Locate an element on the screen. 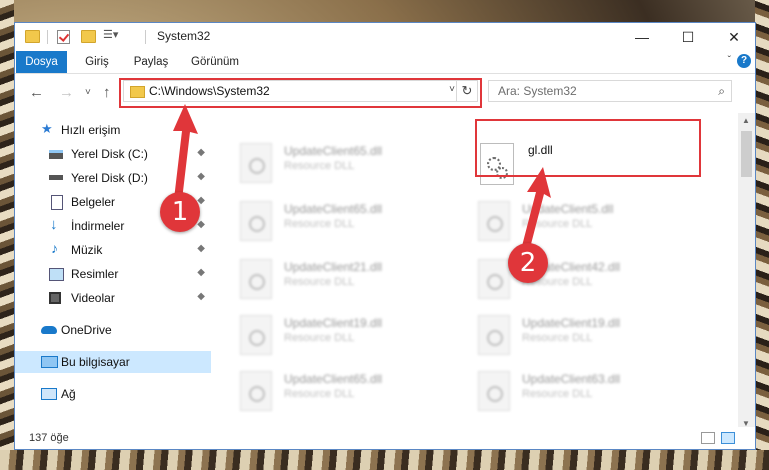 This screenshot has width=769, height=470. step-badge-1: 1 is located at coordinates (180, 212).